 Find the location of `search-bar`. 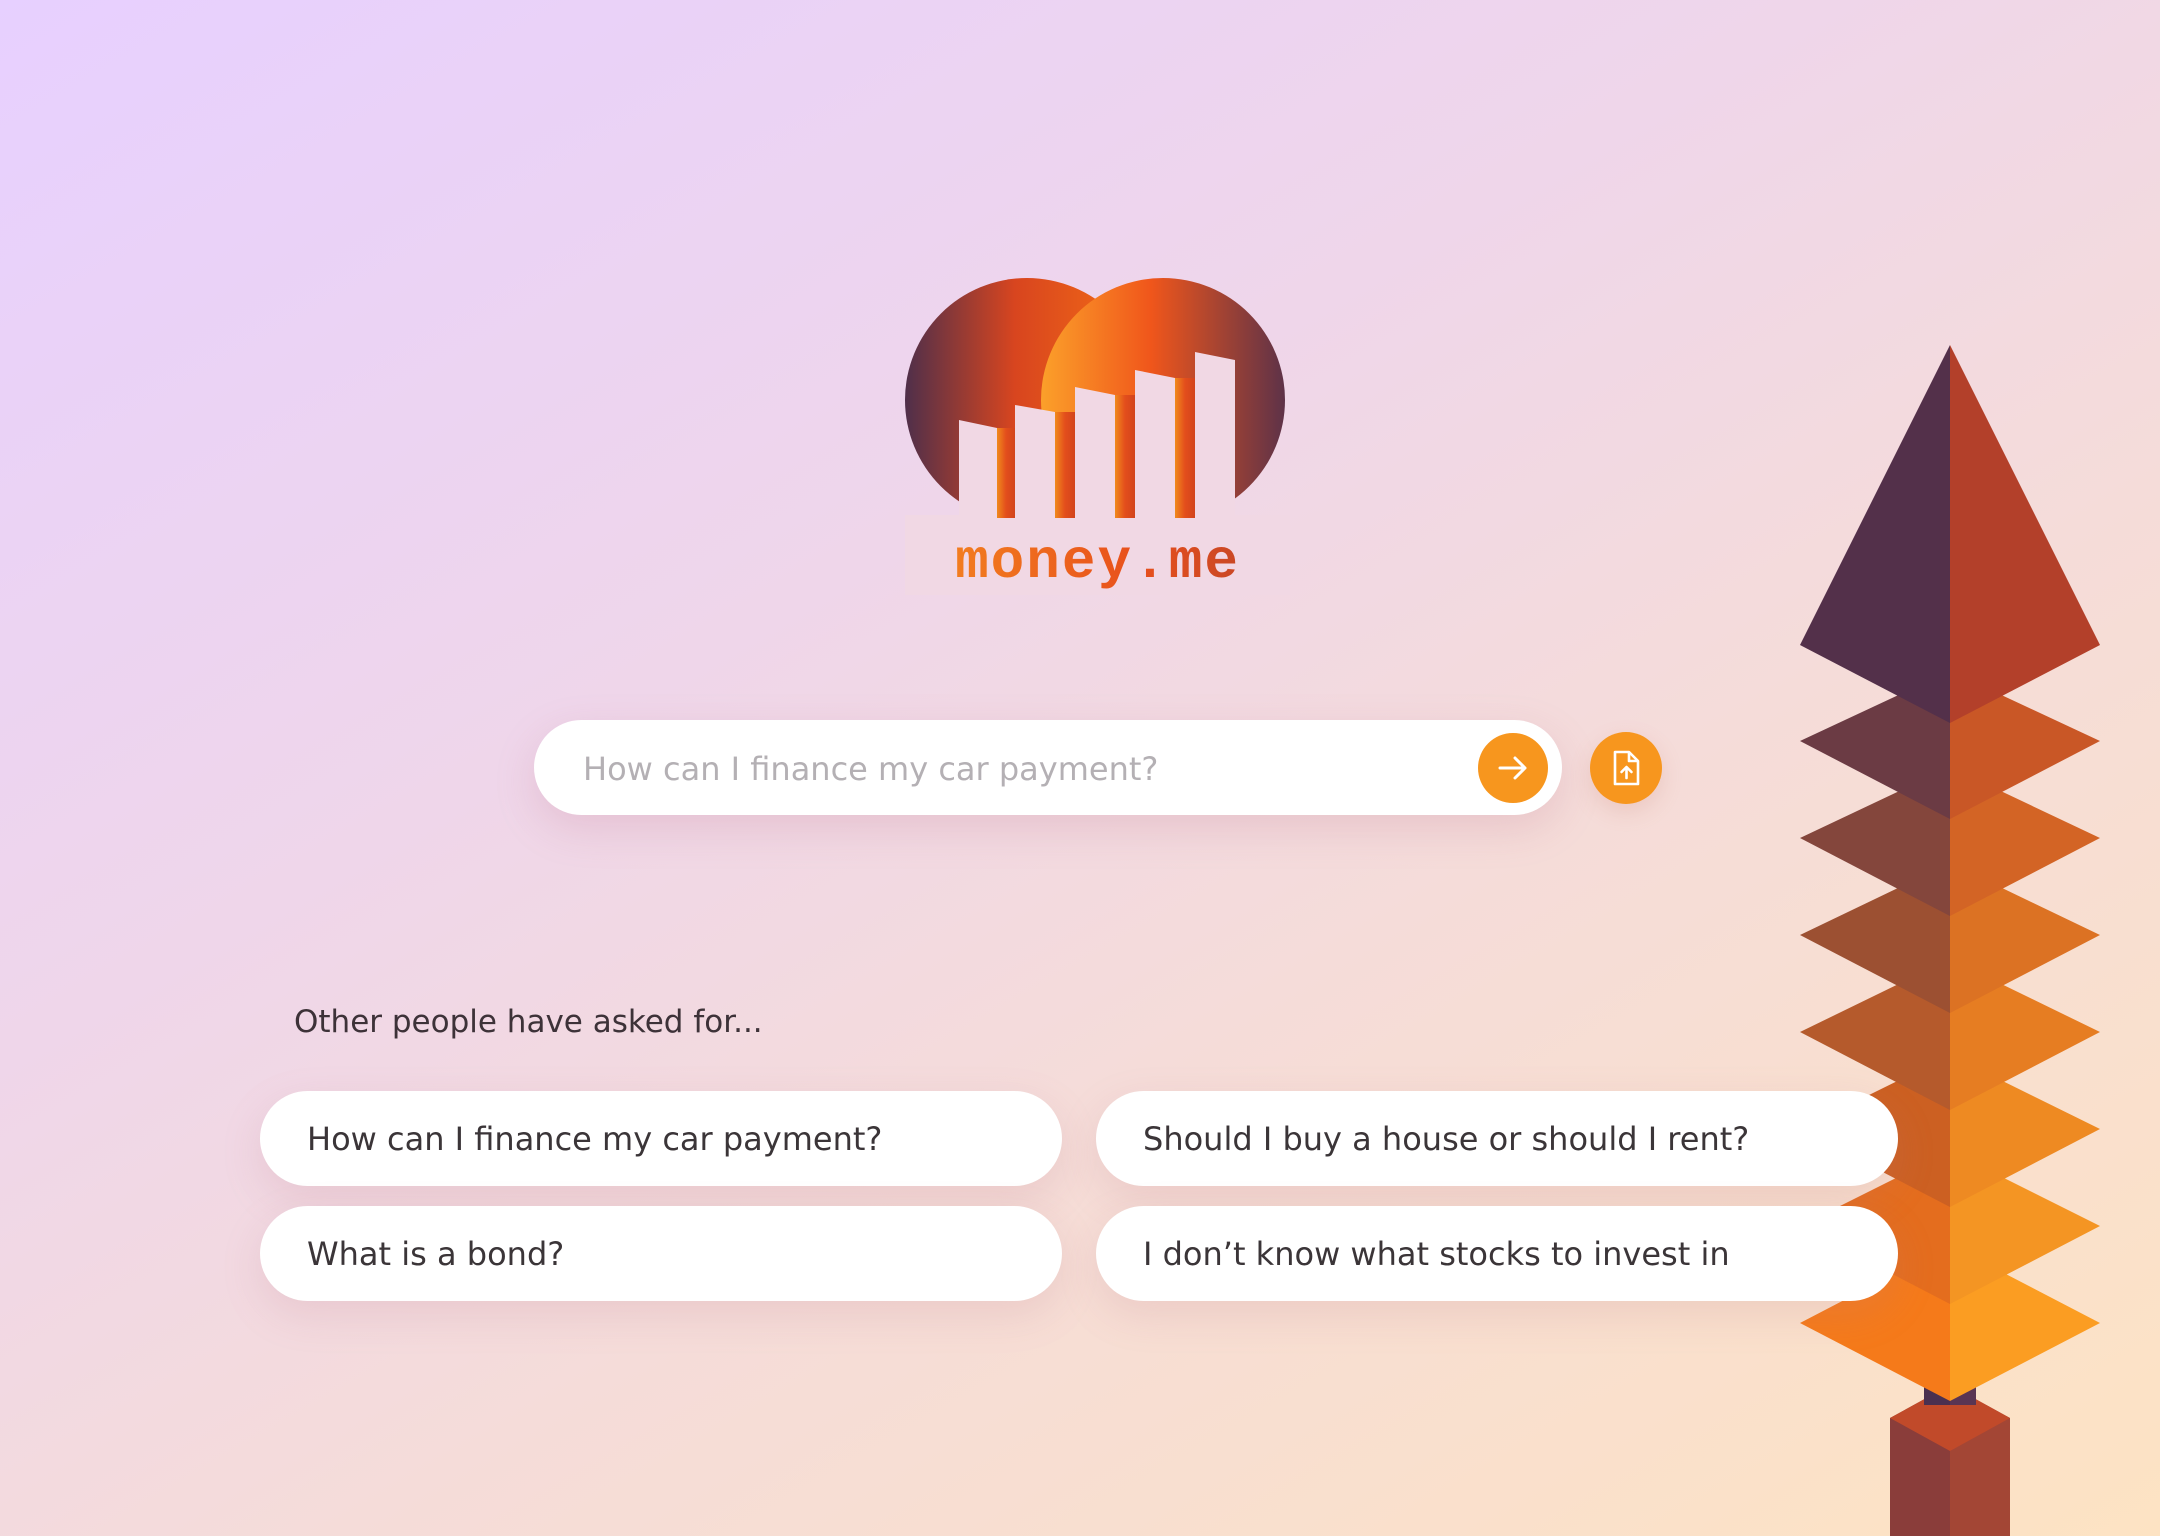

search-bar is located at coordinates (1048, 768).